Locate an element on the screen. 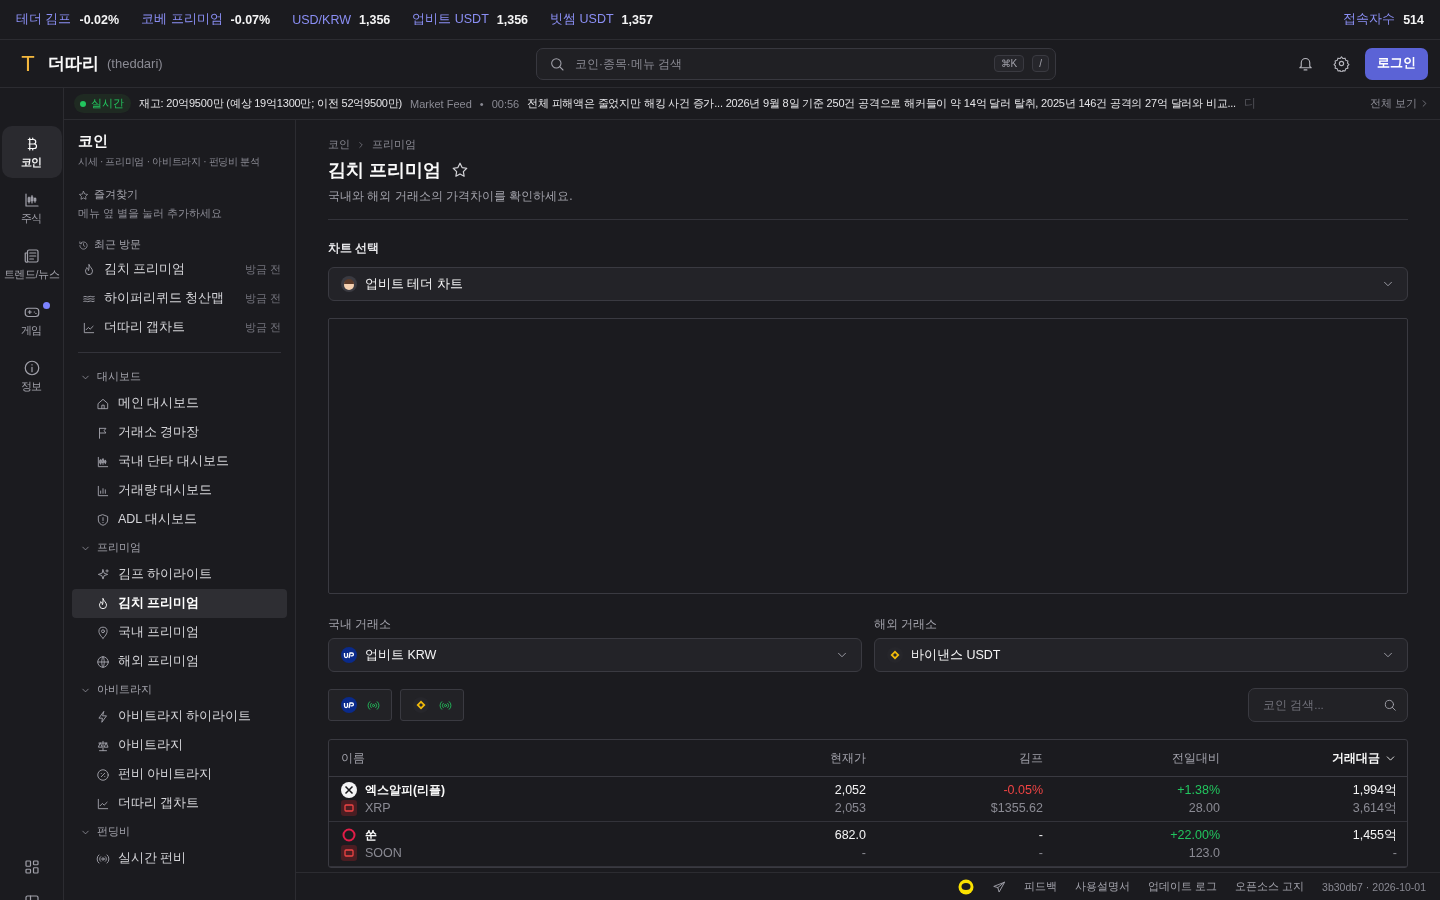 This screenshot has height=900, width=1440. column-header: 이름 is located at coordinates (513, 758).